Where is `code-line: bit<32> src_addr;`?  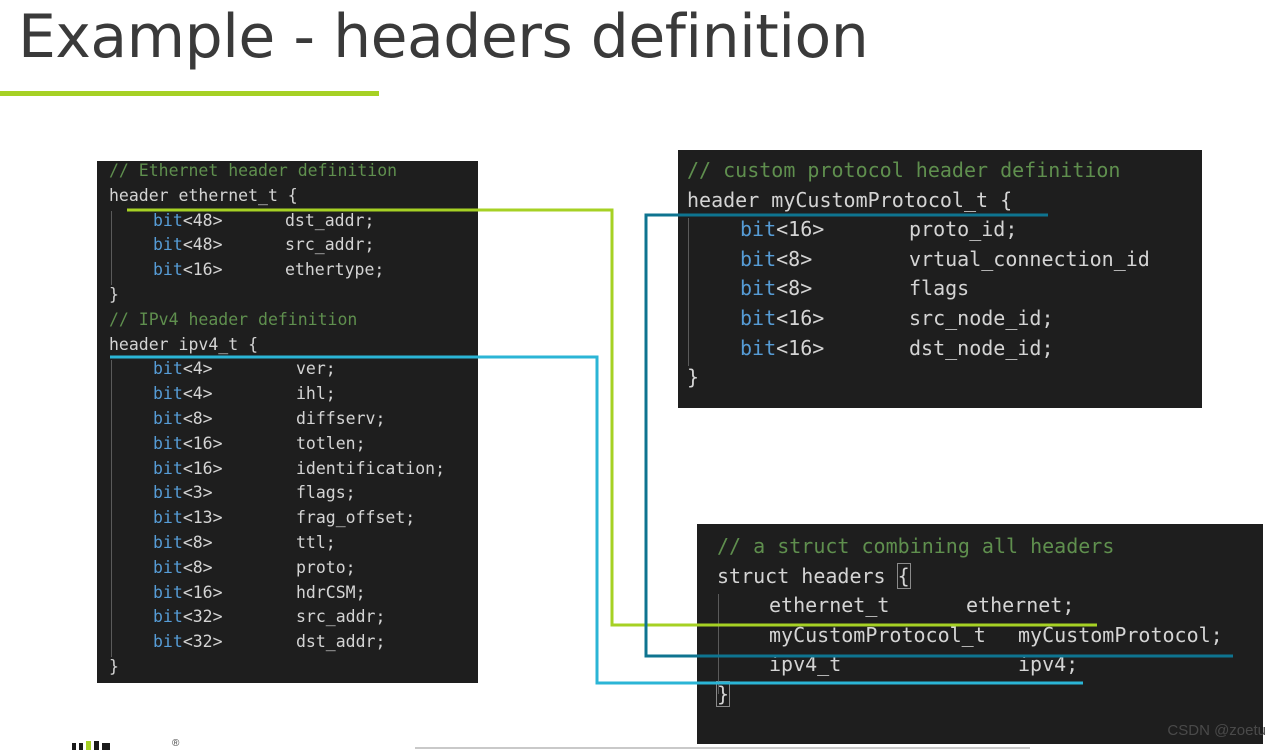
code-line: bit<32> src_addr; is located at coordinates (269, 617).